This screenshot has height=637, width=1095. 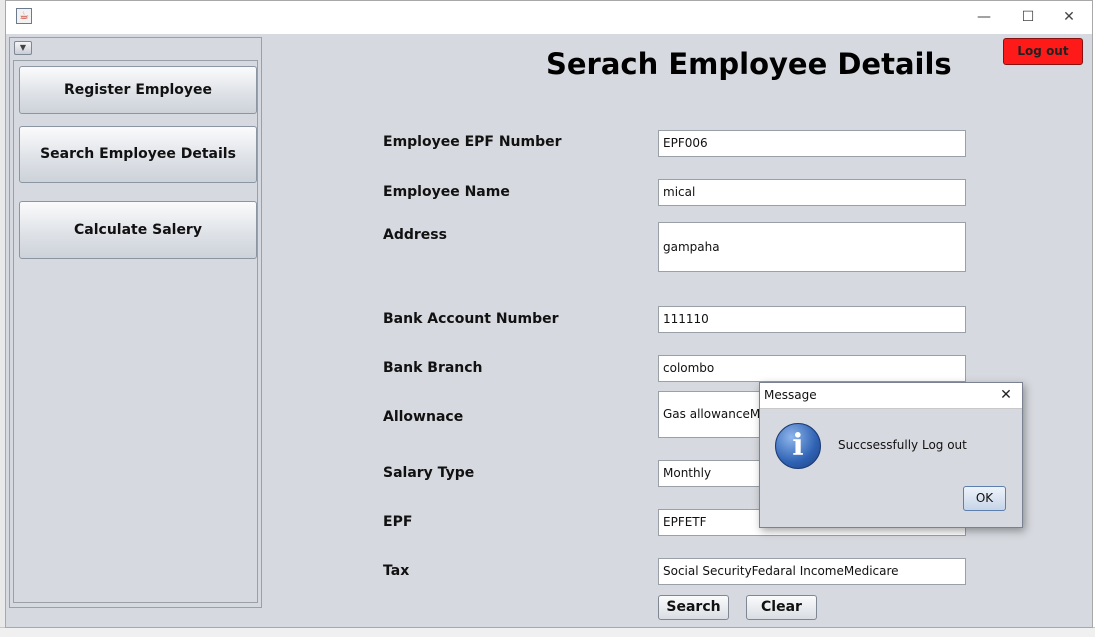 I want to click on page-title: Serach Employee Details, so click(x=749, y=64).